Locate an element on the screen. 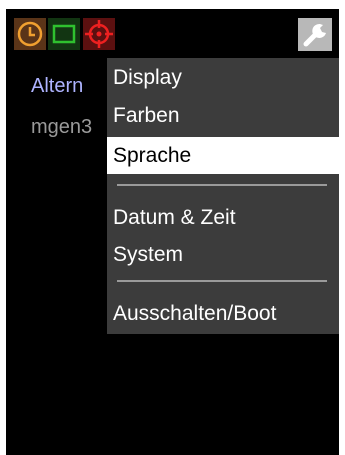 The width and height of the screenshot is (345, 455). menu-item-display: Display is located at coordinates (223, 77).